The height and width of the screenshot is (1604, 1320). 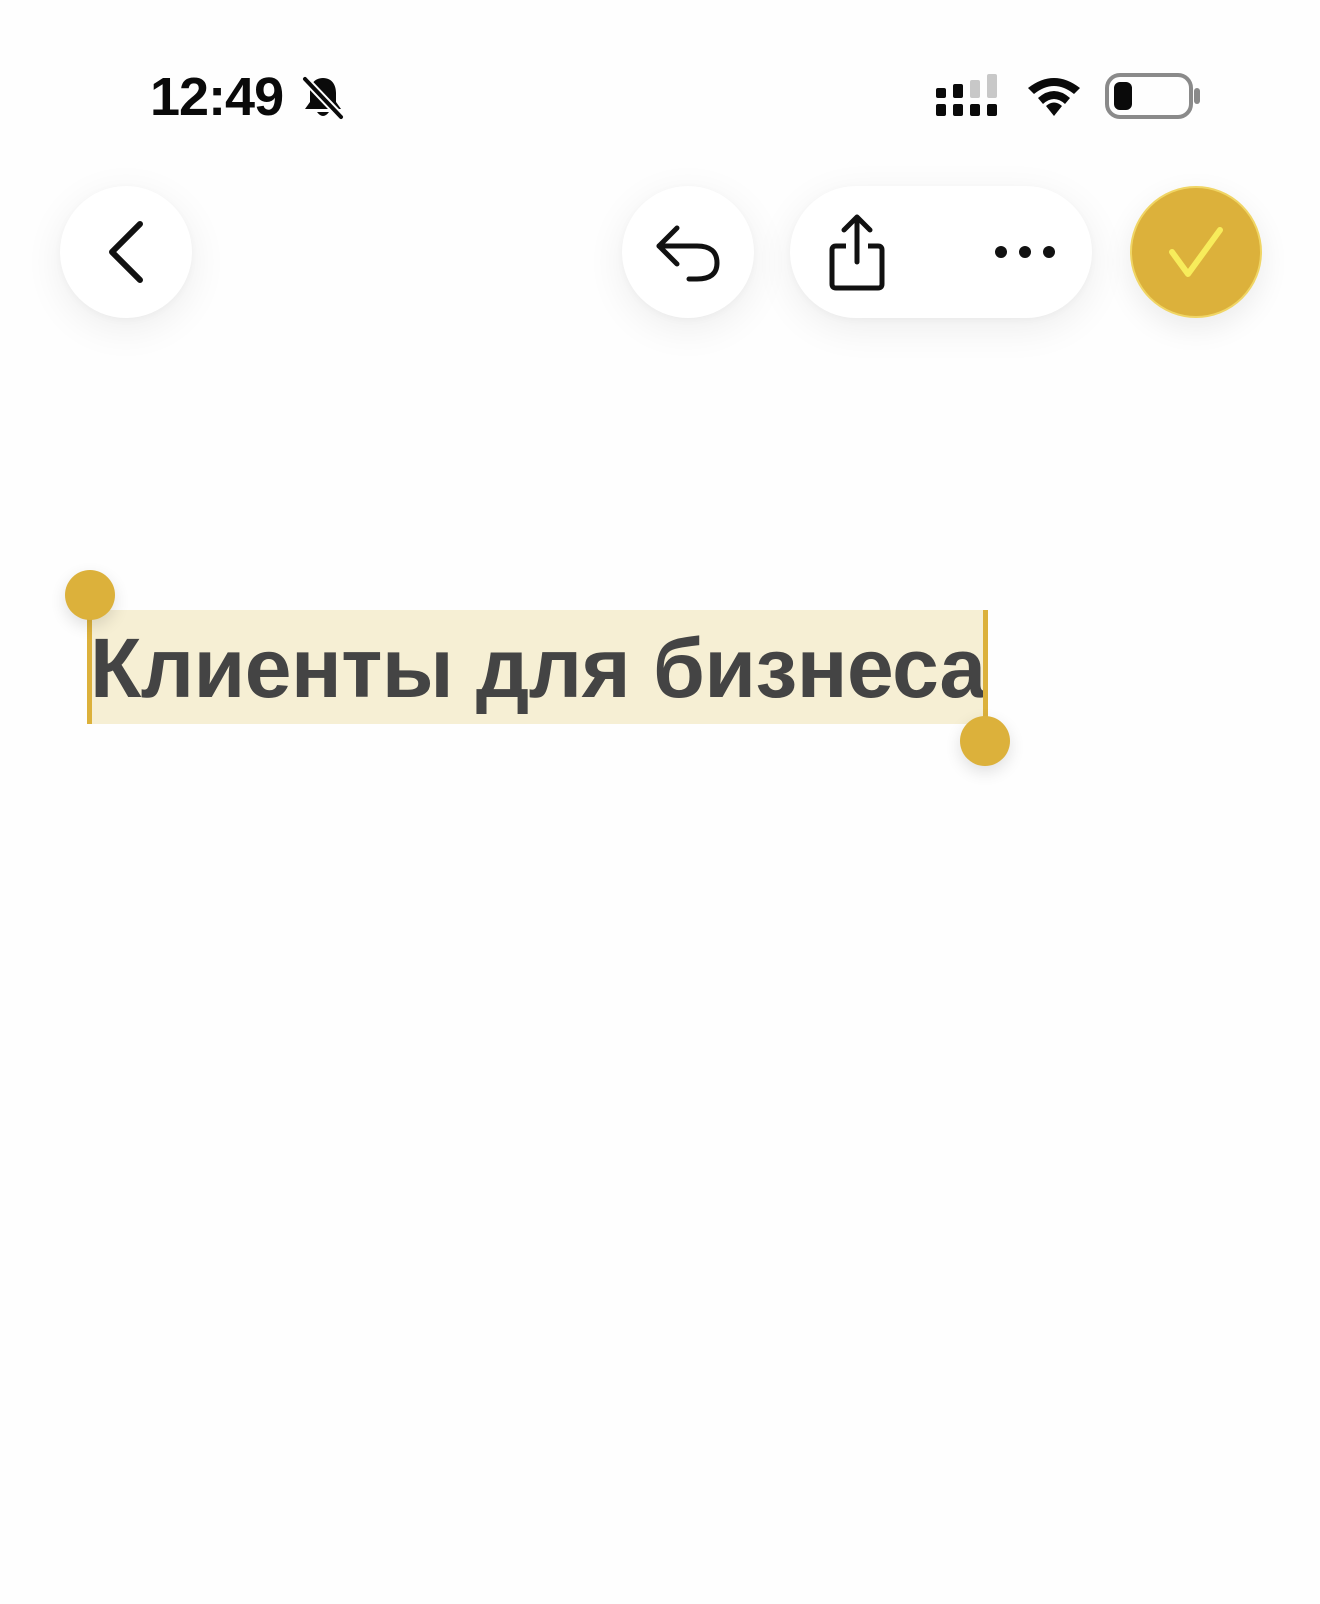 I want to click on actions-pill, so click(x=941, y=252).